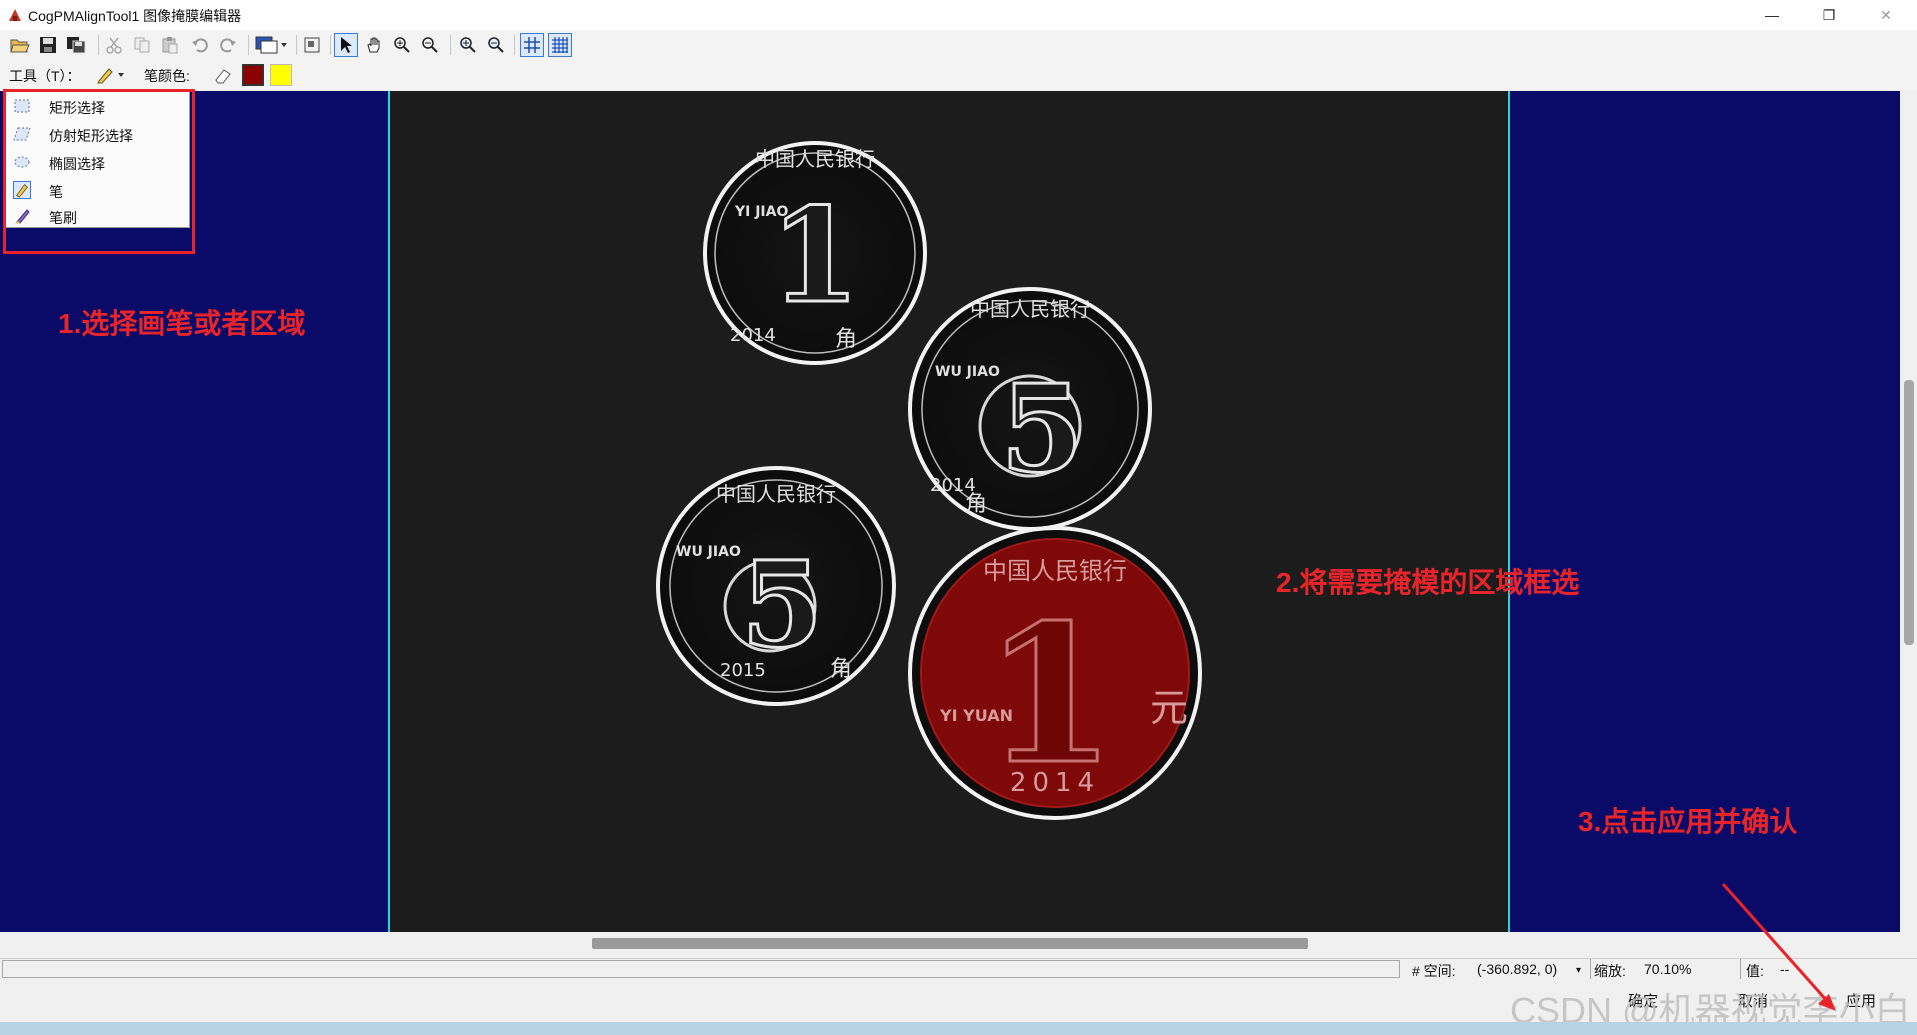 The height and width of the screenshot is (1035, 1917). What do you see at coordinates (846, 339) in the screenshot?
I see `coin-1-unit: 角` at bounding box center [846, 339].